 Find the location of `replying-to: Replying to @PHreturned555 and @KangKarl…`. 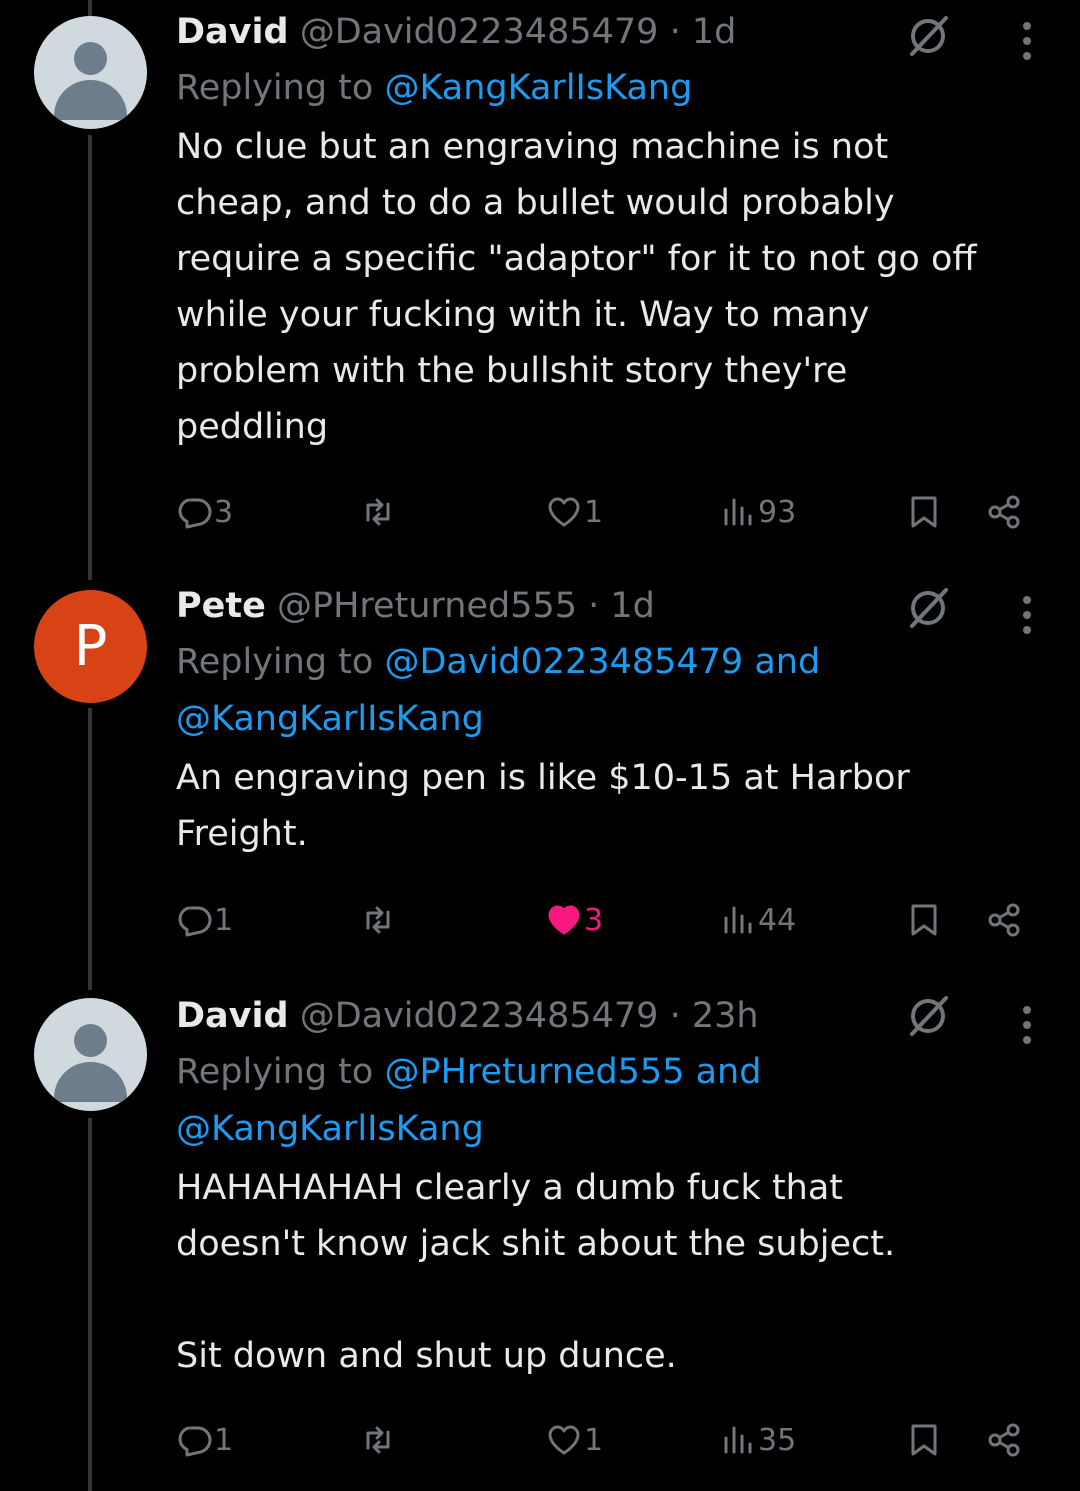

replying-to: Replying to @PHreturned555 and @KangKarl… is located at coordinates (608, 1101).